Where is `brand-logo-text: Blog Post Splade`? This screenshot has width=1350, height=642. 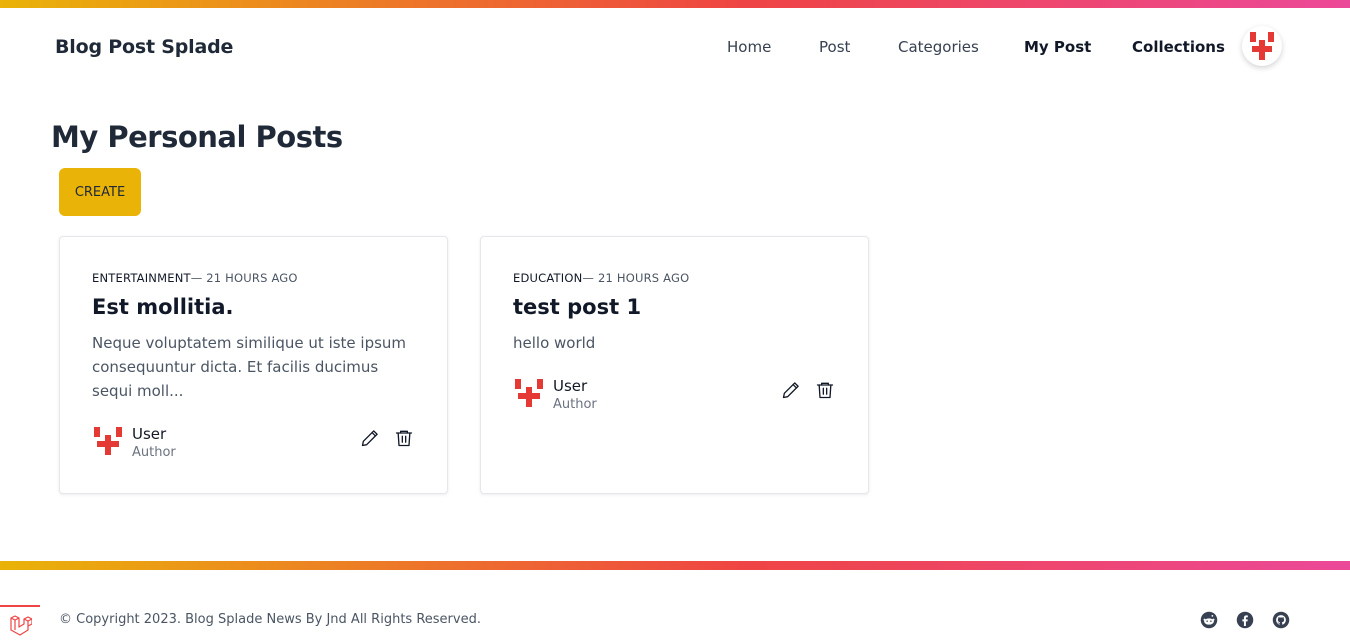 brand-logo-text: Blog Post Splade is located at coordinates (144, 47).